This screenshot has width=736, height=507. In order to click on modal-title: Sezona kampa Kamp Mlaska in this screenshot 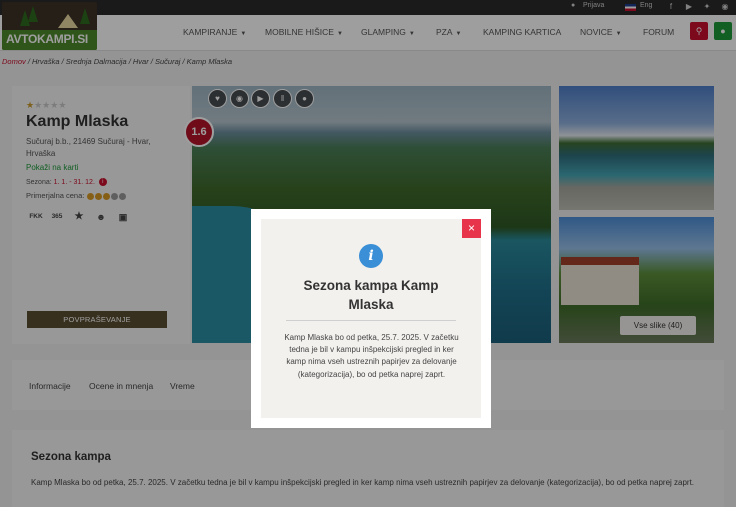, I will do `click(371, 295)`.